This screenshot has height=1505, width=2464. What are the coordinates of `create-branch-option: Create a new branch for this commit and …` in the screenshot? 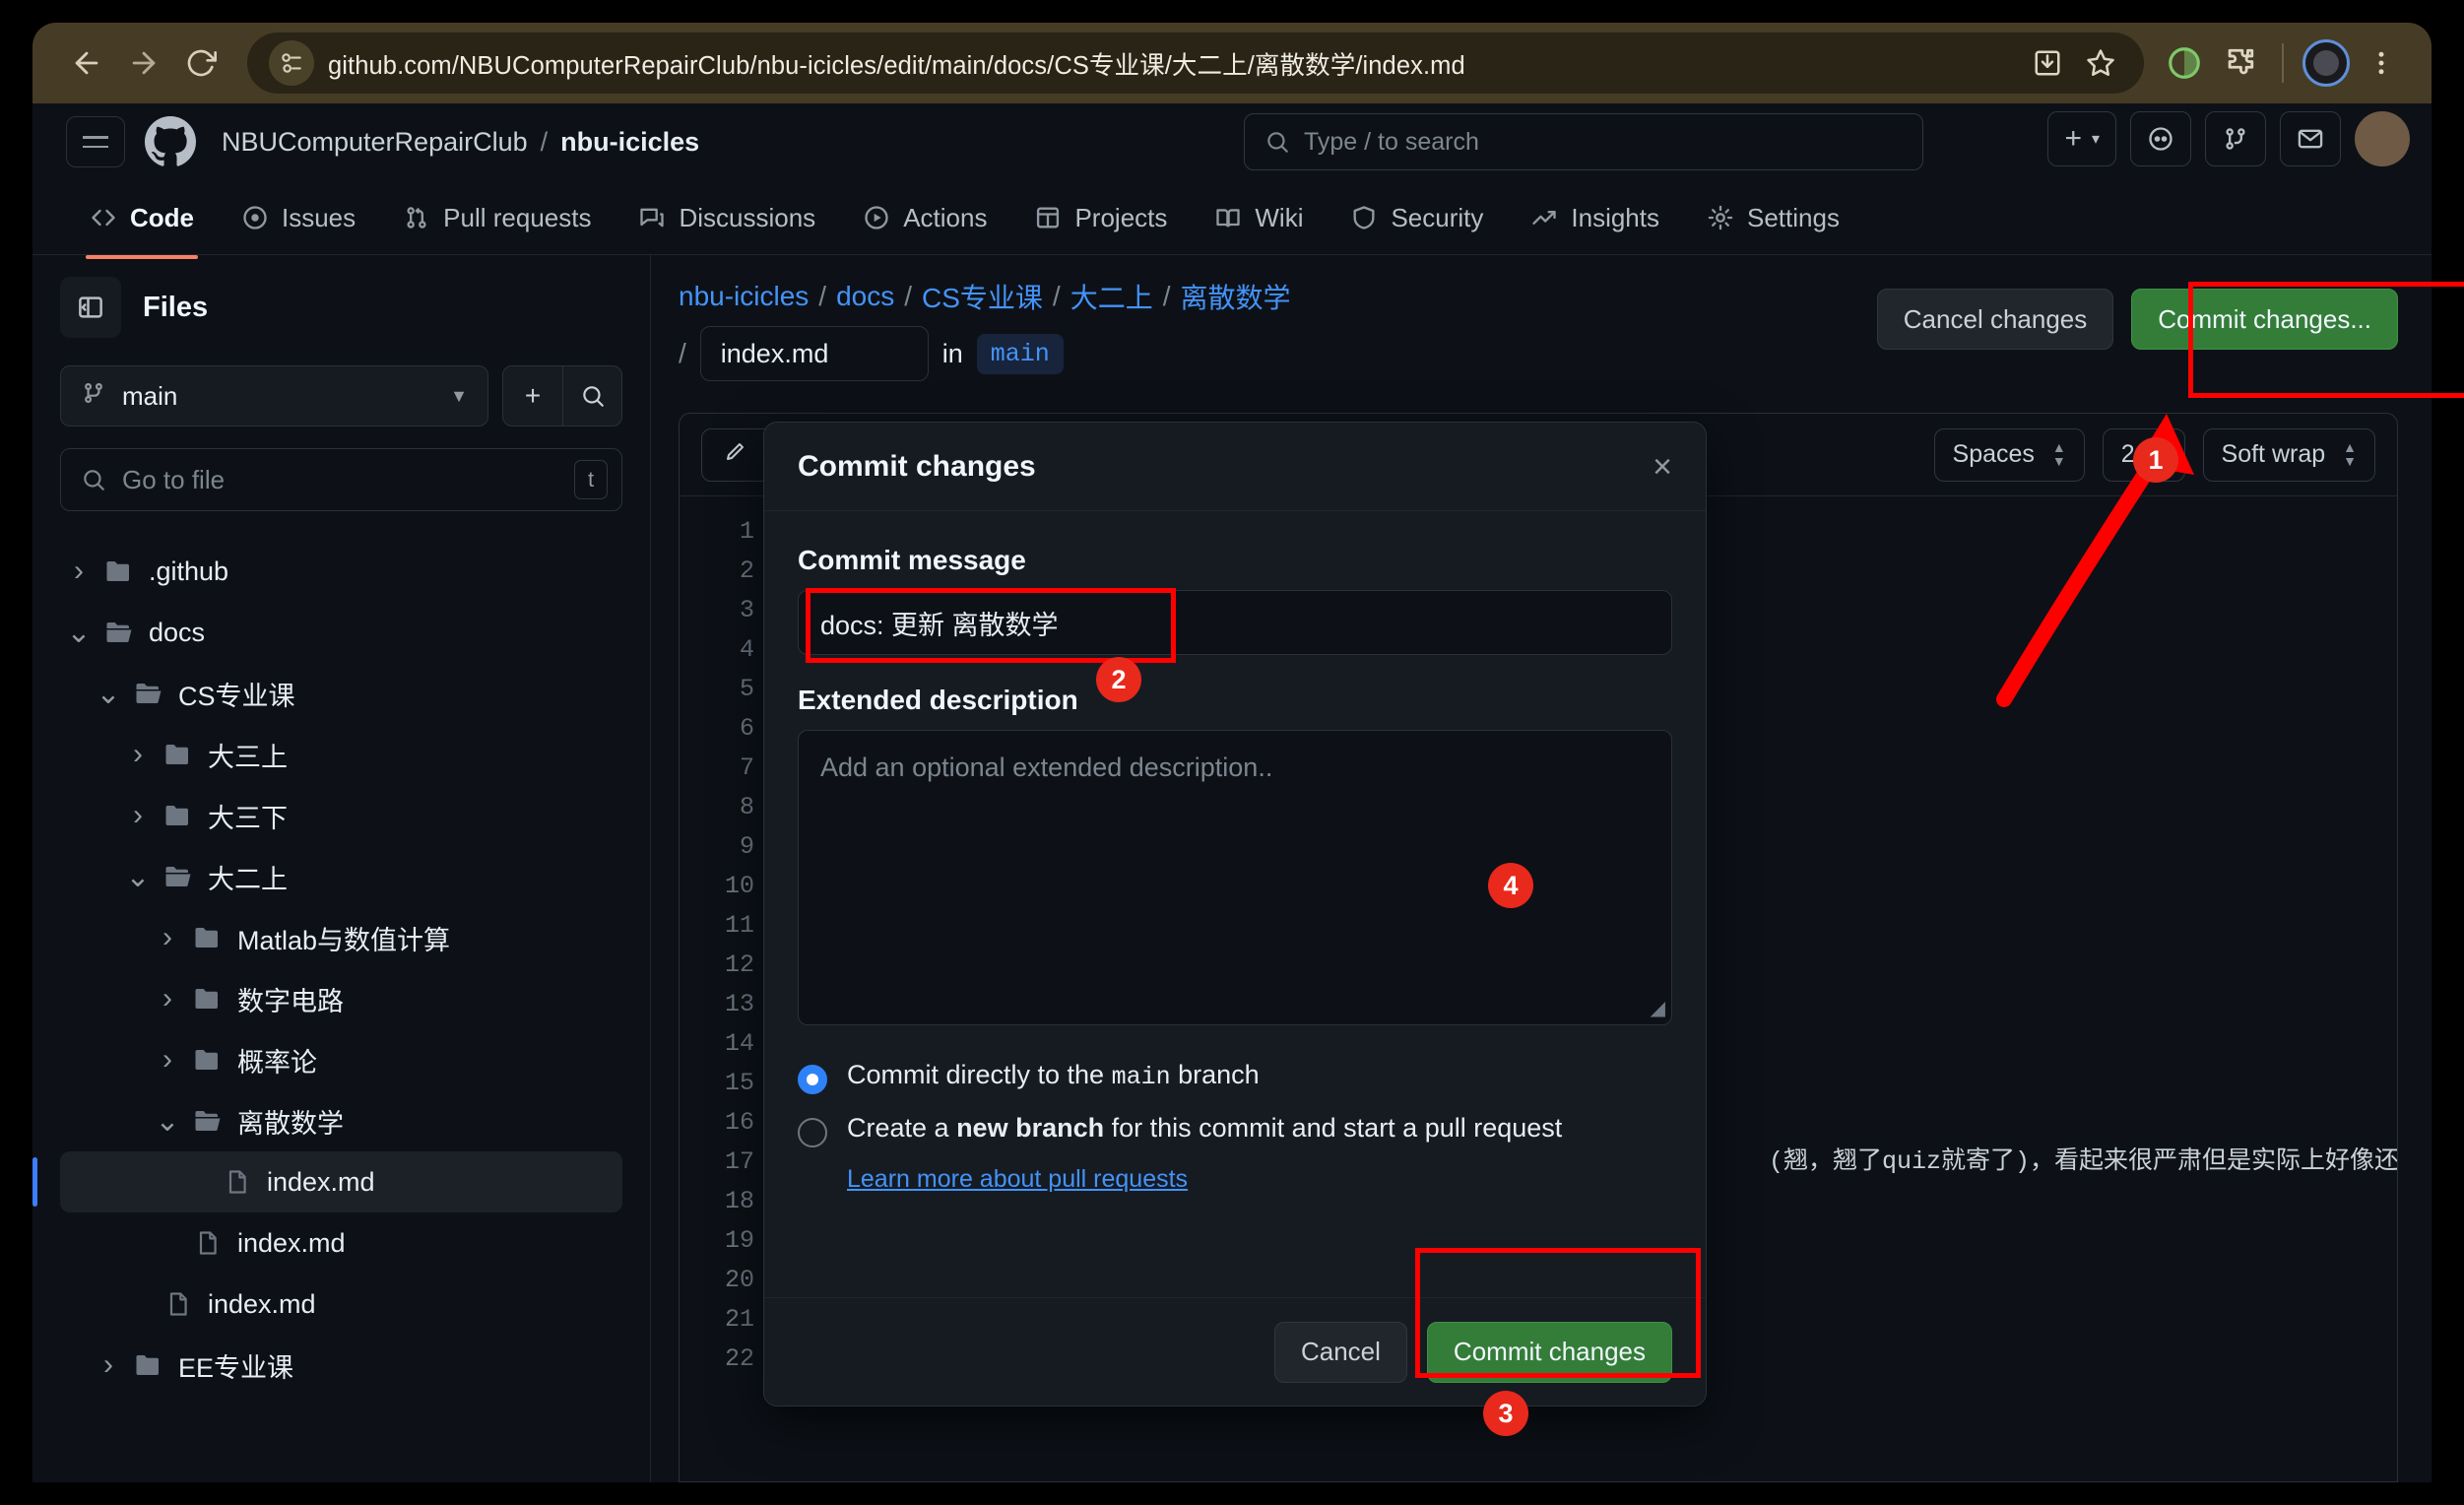 It's located at (1235, 1129).